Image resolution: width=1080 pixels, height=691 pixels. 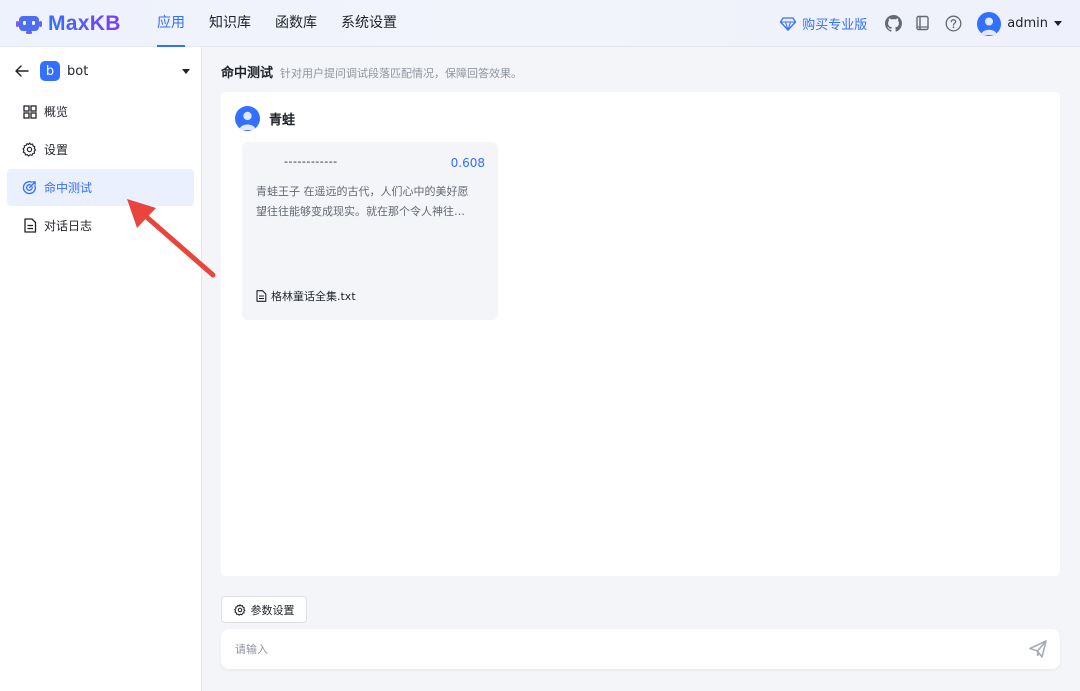 I want to click on result-file-name: 格林童话全集.txt, so click(x=313, y=296).